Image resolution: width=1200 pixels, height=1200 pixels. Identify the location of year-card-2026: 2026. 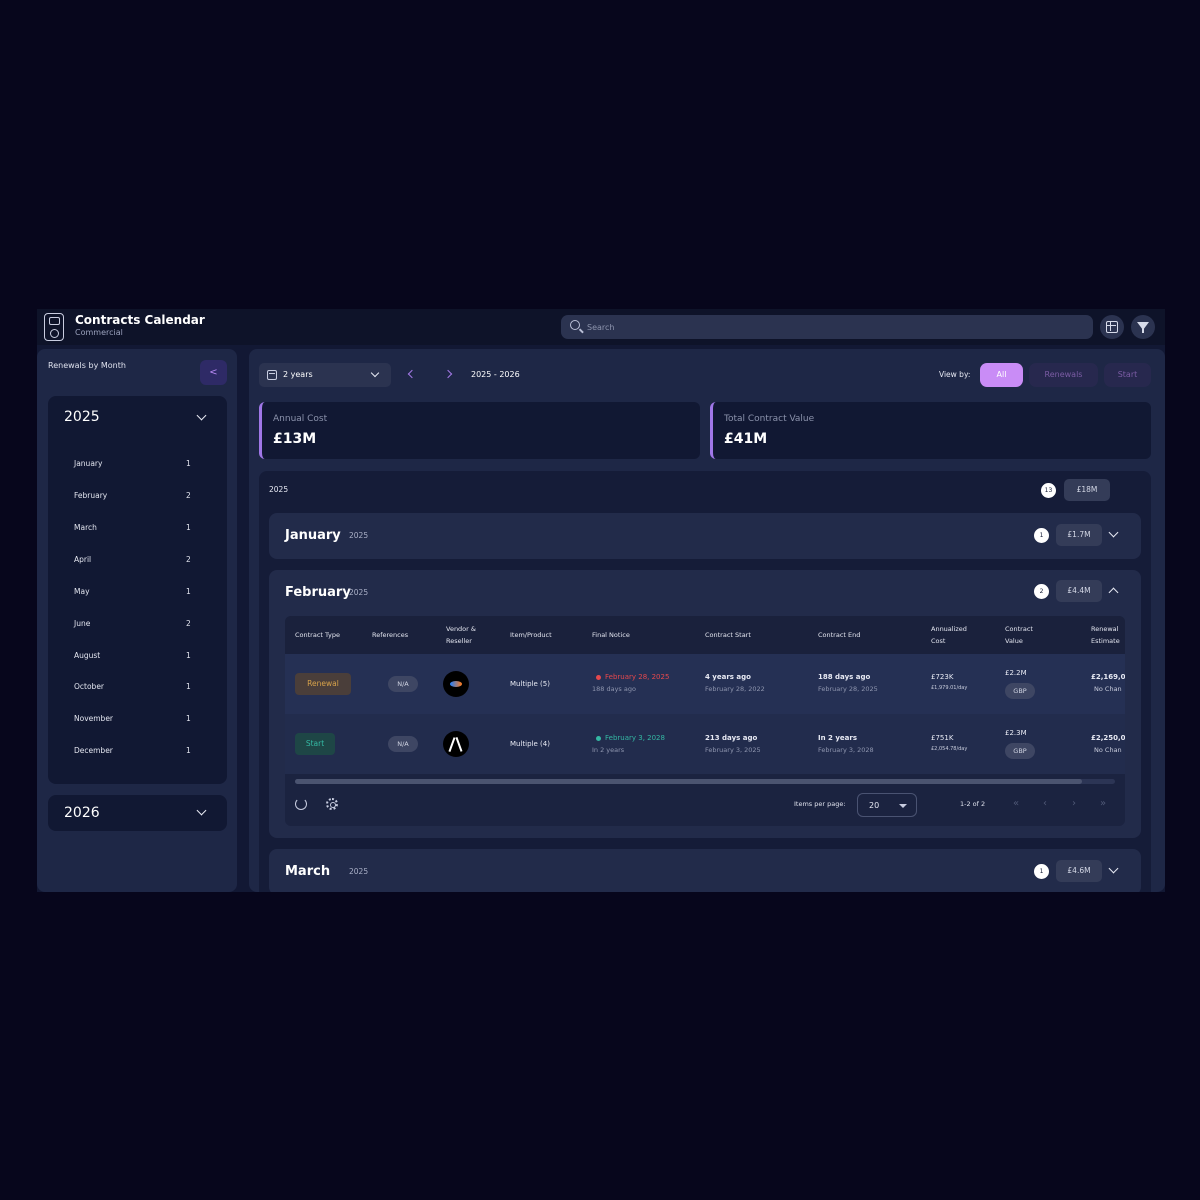
(137, 813).